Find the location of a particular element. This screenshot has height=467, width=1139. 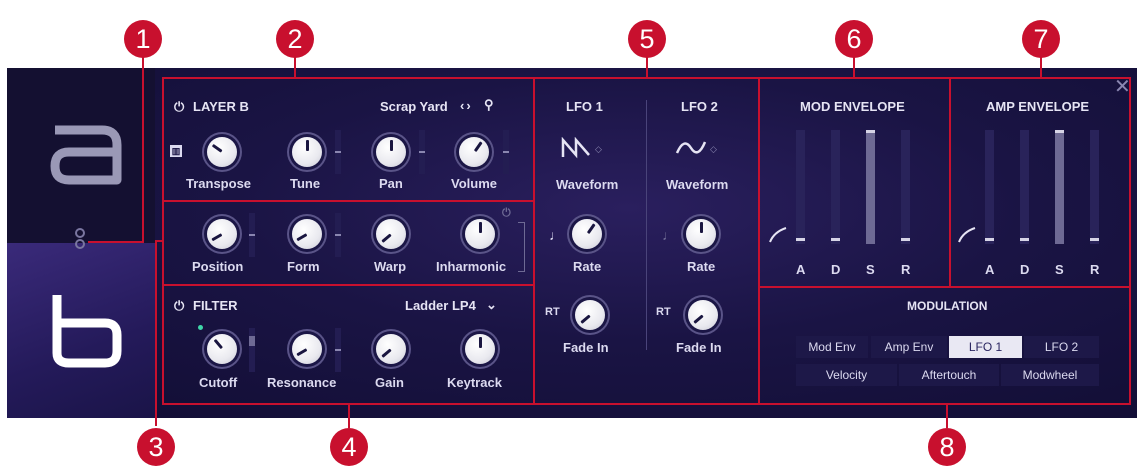

callout-1-line-h is located at coordinates (116, 242).